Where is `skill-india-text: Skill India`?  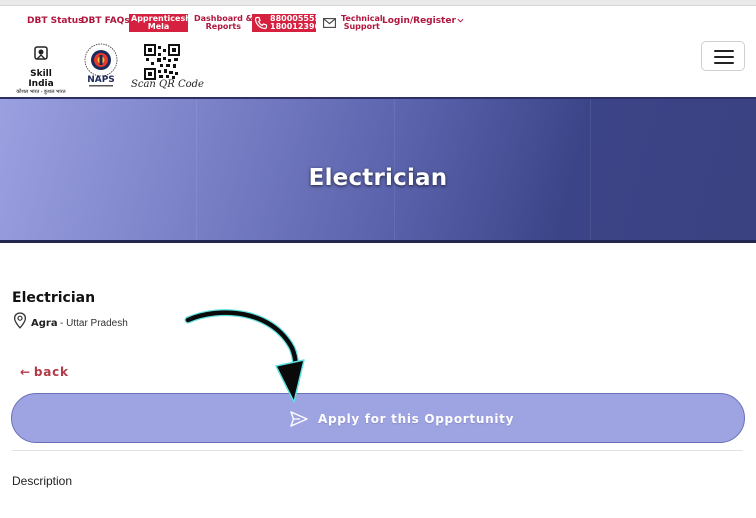 skill-india-text: Skill India is located at coordinates (41, 79).